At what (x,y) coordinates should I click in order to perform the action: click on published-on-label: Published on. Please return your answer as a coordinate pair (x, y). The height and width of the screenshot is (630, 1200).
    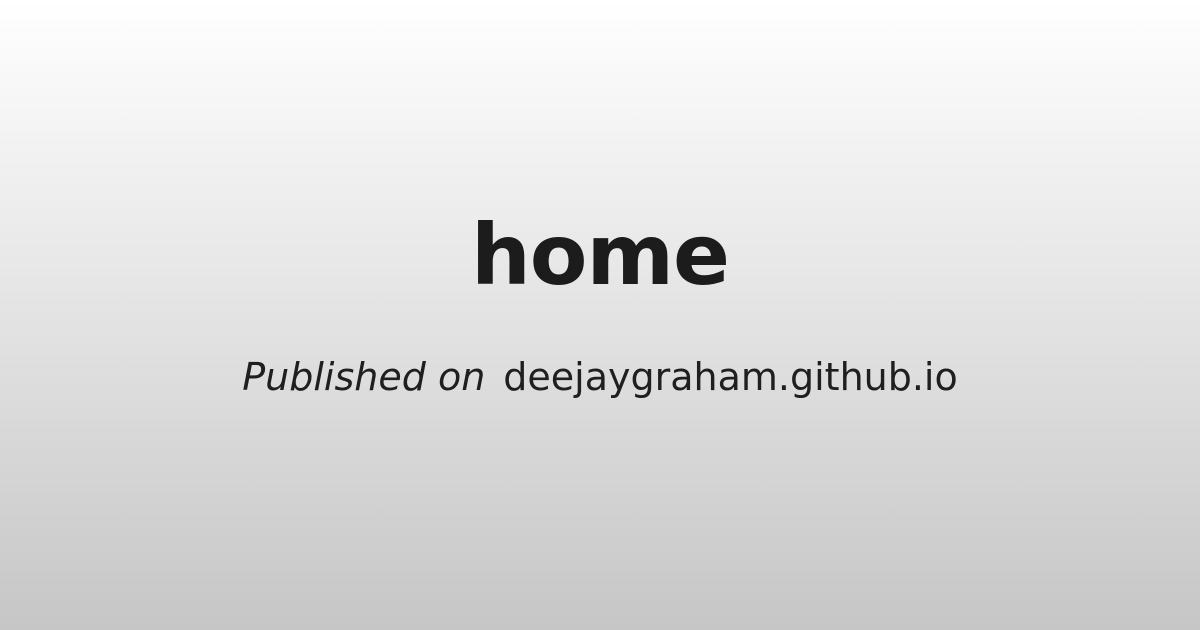
    Looking at the image, I should click on (364, 377).